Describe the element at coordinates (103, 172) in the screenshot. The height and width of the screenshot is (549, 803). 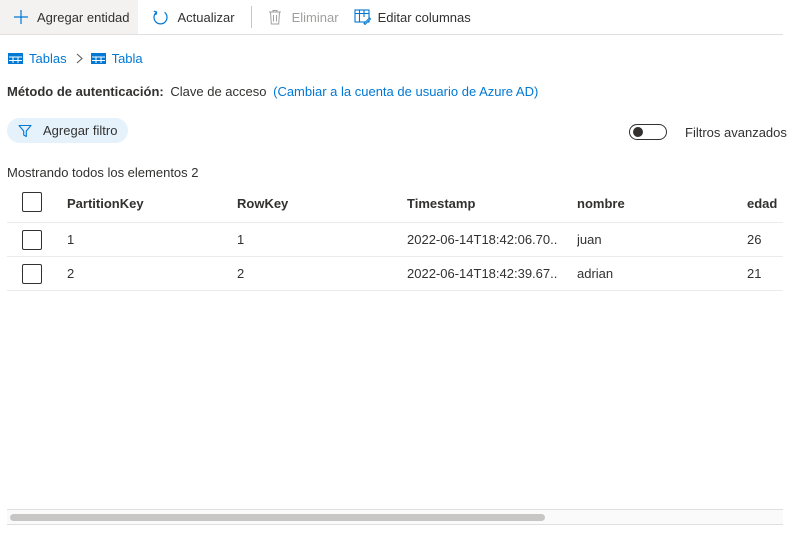
I see `items-summary: Mostrando todos los elementos 2` at that location.